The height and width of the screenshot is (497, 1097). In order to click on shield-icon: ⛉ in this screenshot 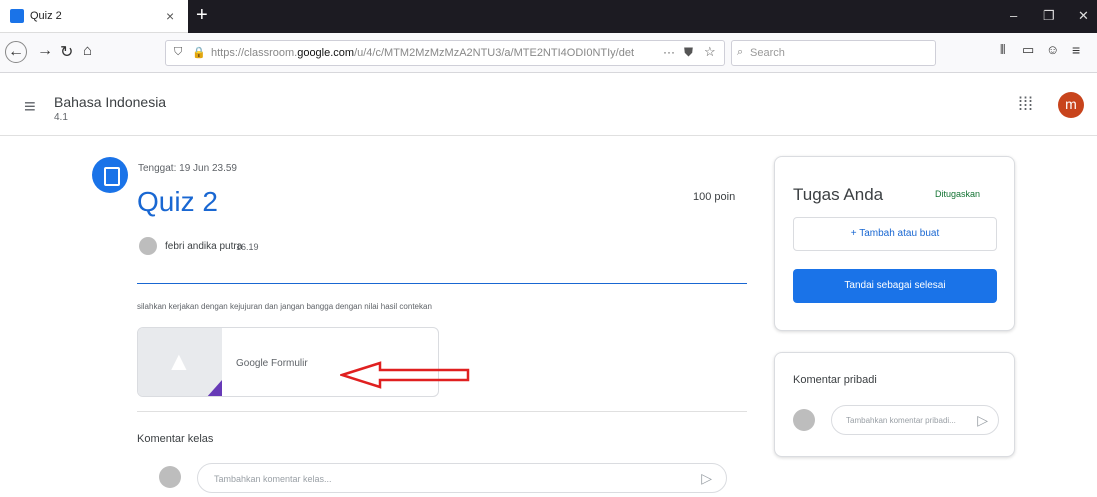, I will do `click(178, 52)`.